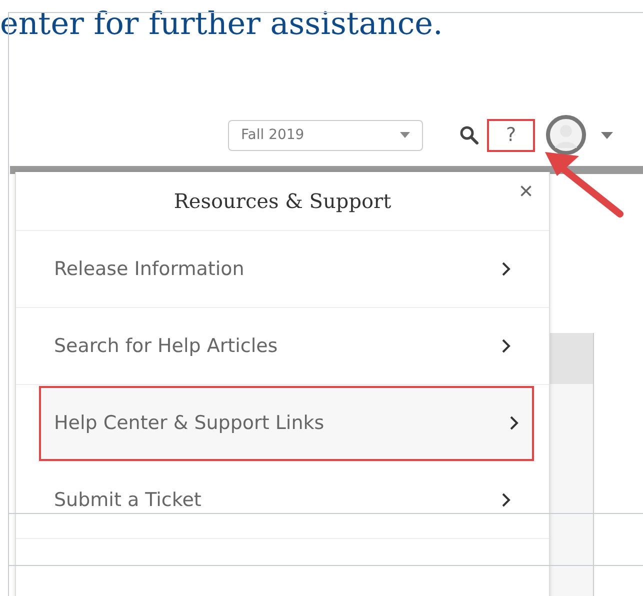 Image resolution: width=643 pixels, height=596 pixels. What do you see at coordinates (566, 135) in the screenshot?
I see `avatar-icon` at bounding box center [566, 135].